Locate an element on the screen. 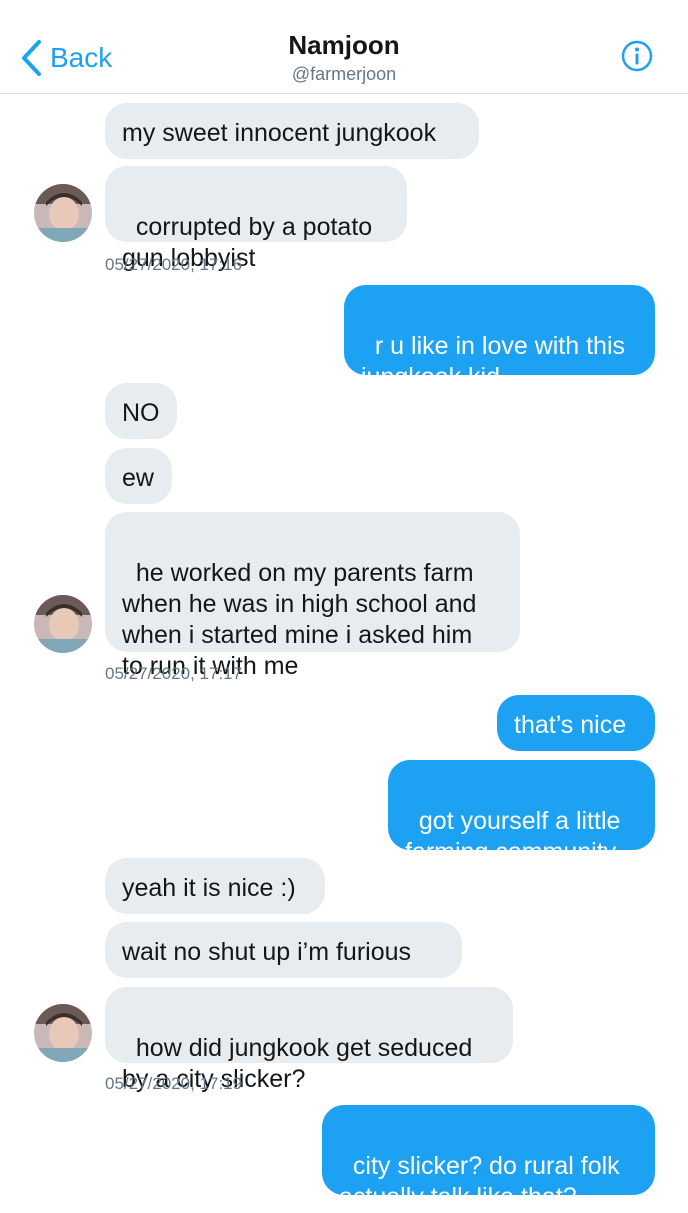 The width and height of the screenshot is (688, 1213). message-bubble-incoming: NO is located at coordinates (141, 411).